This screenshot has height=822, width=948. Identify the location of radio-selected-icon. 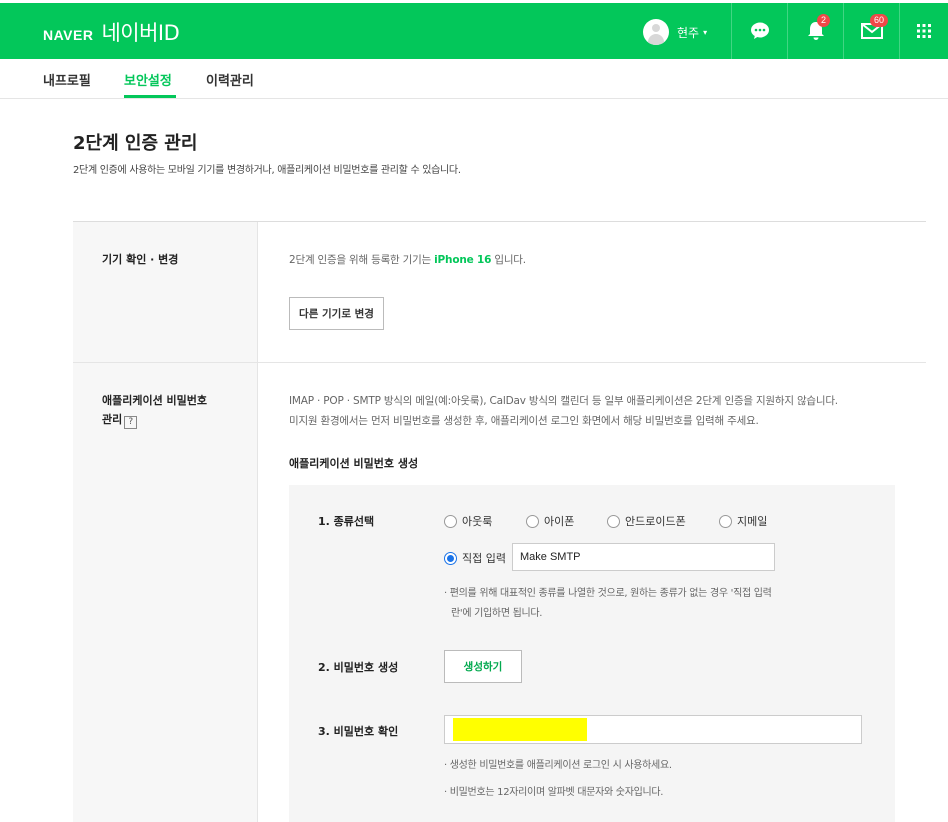
(450, 558).